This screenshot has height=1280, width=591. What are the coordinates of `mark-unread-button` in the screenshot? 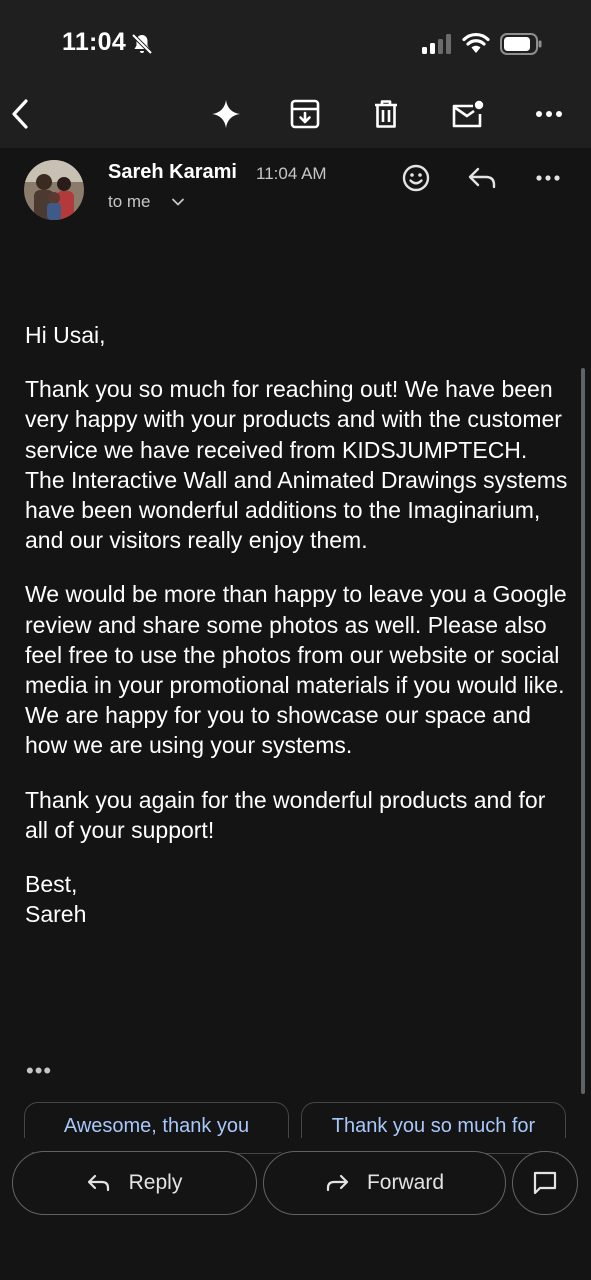 It's located at (468, 114).